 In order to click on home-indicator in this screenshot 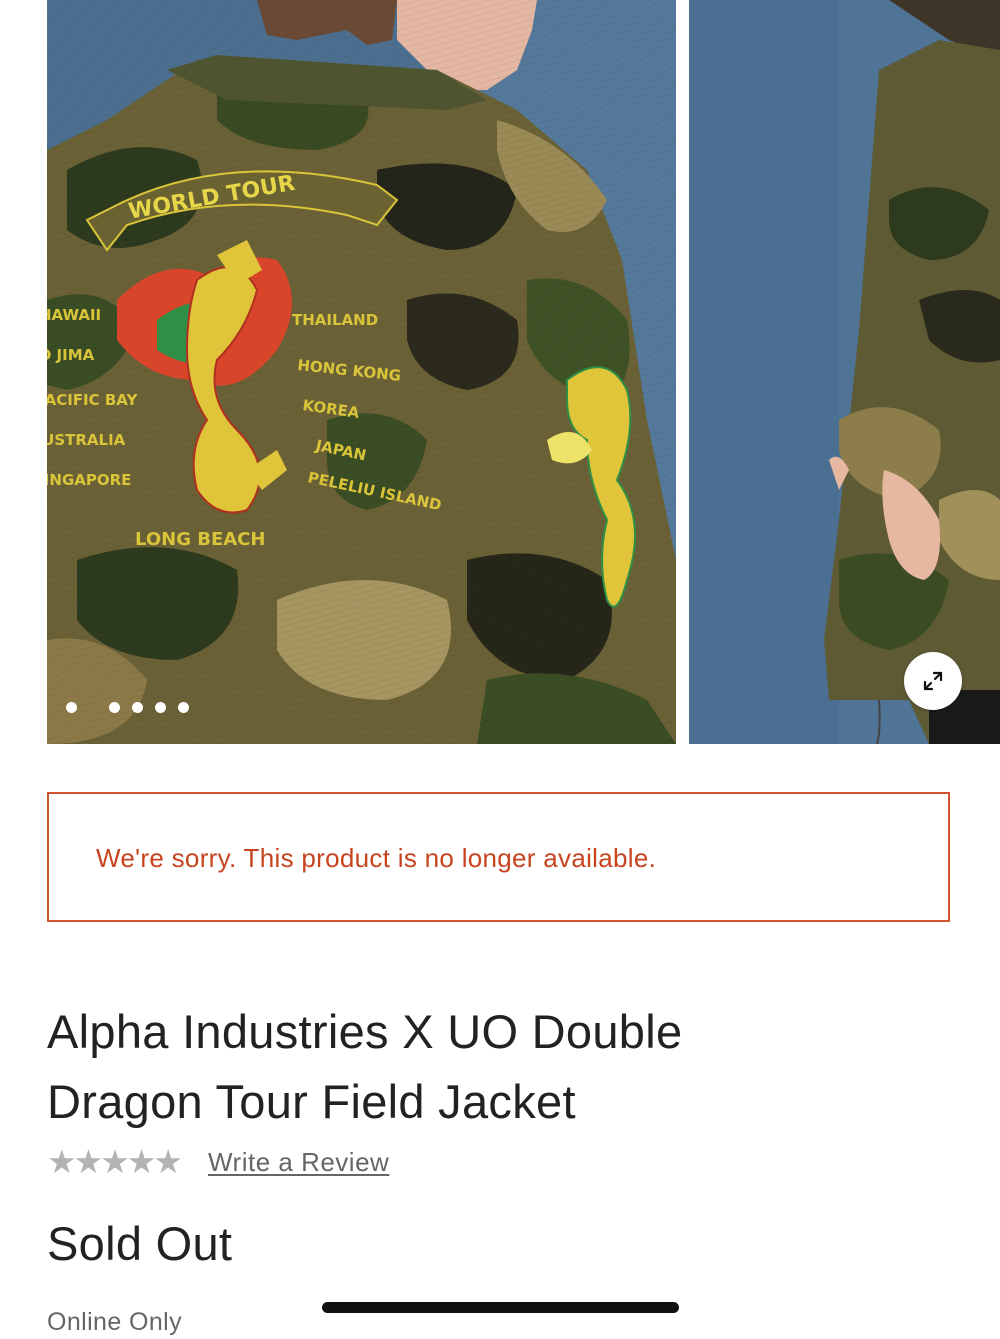, I will do `click(500, 1307)`.